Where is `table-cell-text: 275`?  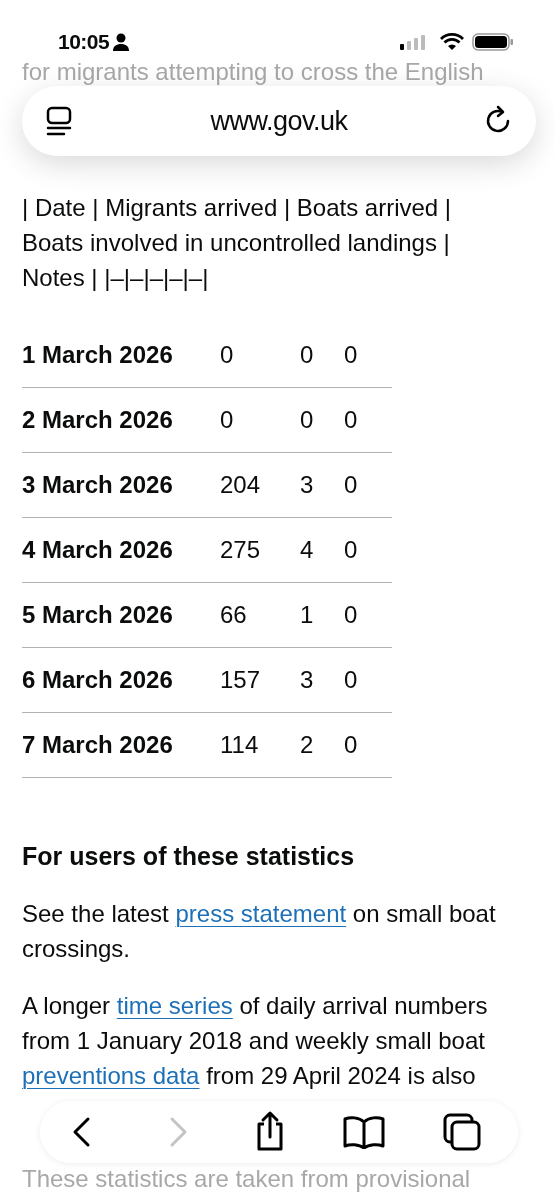 table-cell-text: 275 is located at coordinates (241, 550).